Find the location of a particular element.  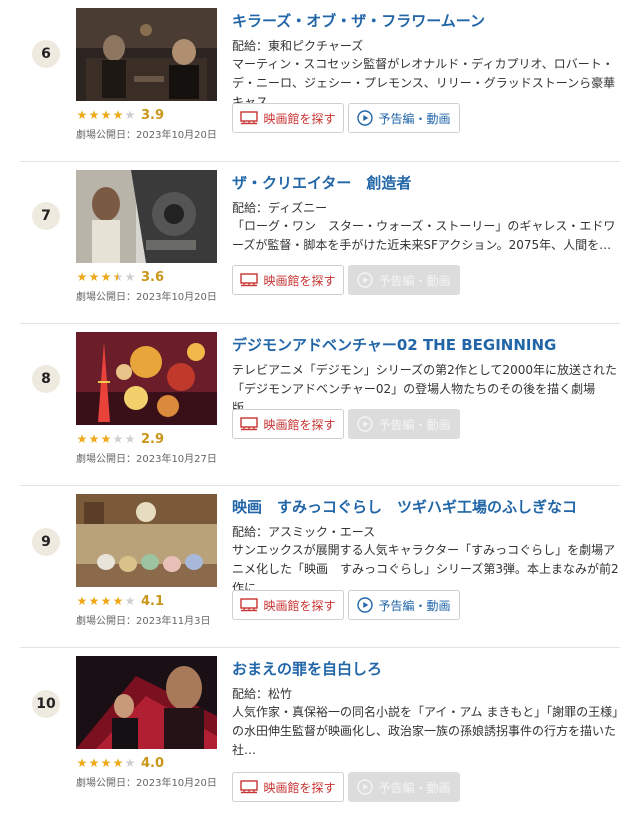

movie-title-link: 映画 すみっコぐらし ツギハギ工場のふしぎなコ is located at coordinates (428, 506).